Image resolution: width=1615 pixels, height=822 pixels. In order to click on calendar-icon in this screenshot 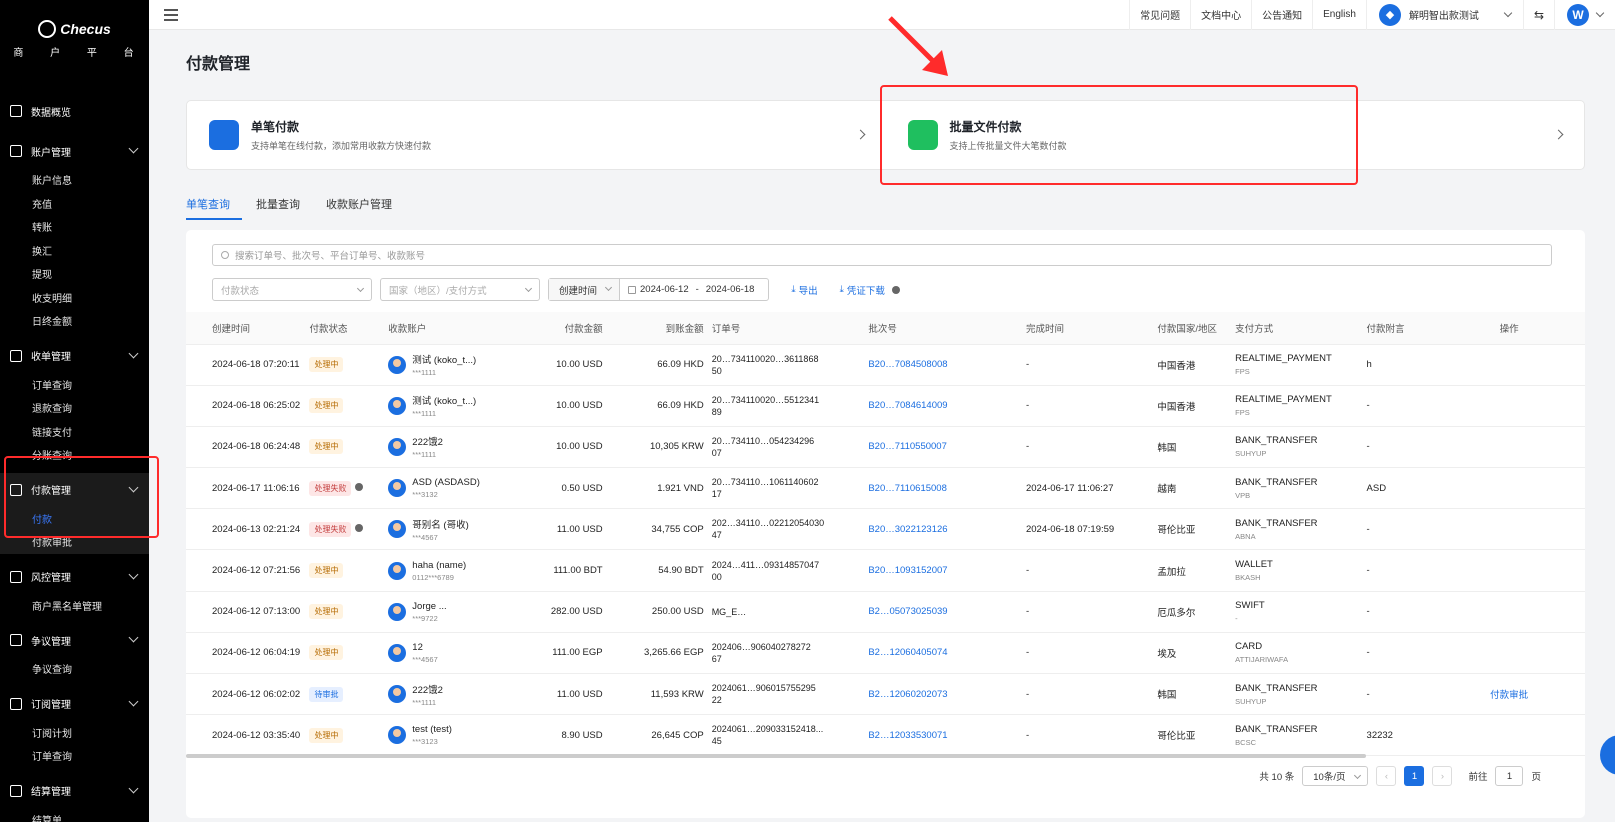, I will do `click(632, 289)`.